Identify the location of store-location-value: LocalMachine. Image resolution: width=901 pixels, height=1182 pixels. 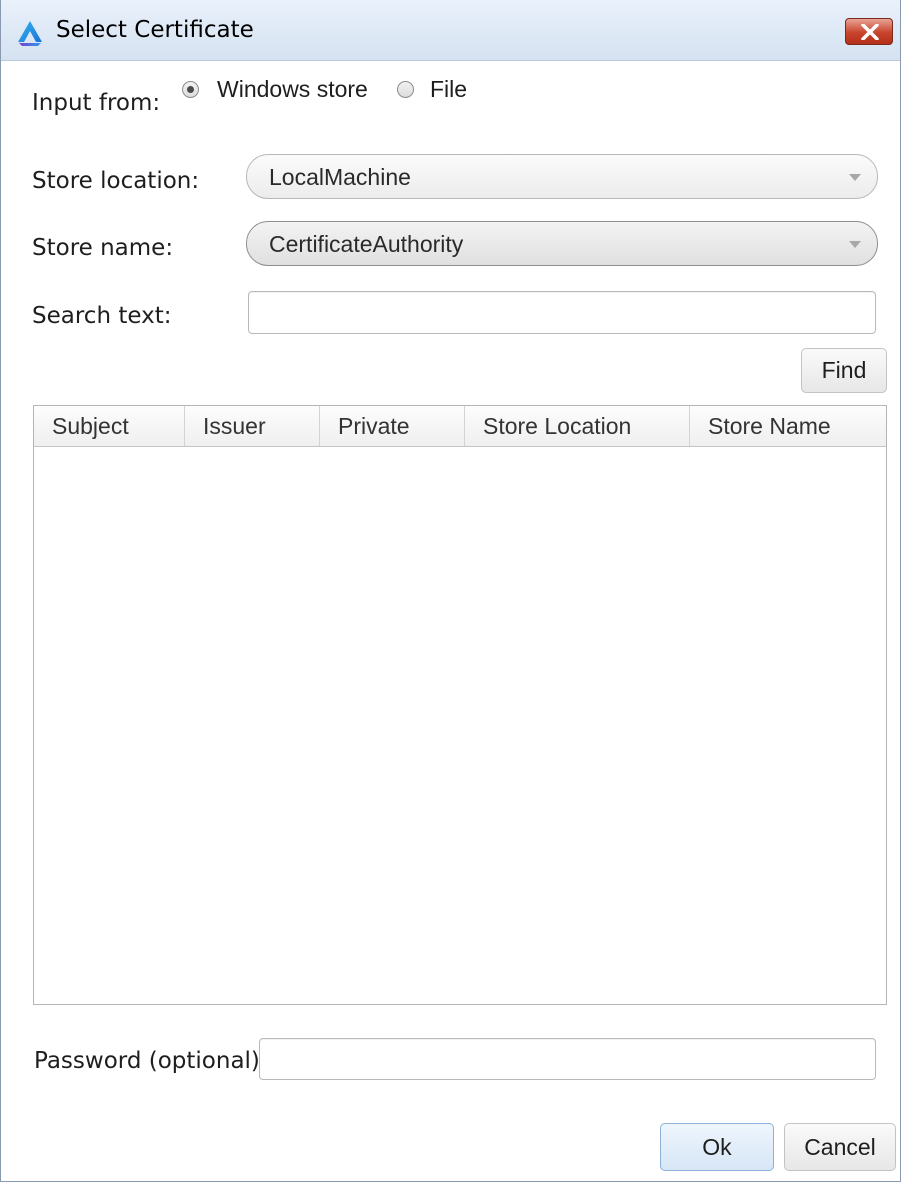
(340, 177).